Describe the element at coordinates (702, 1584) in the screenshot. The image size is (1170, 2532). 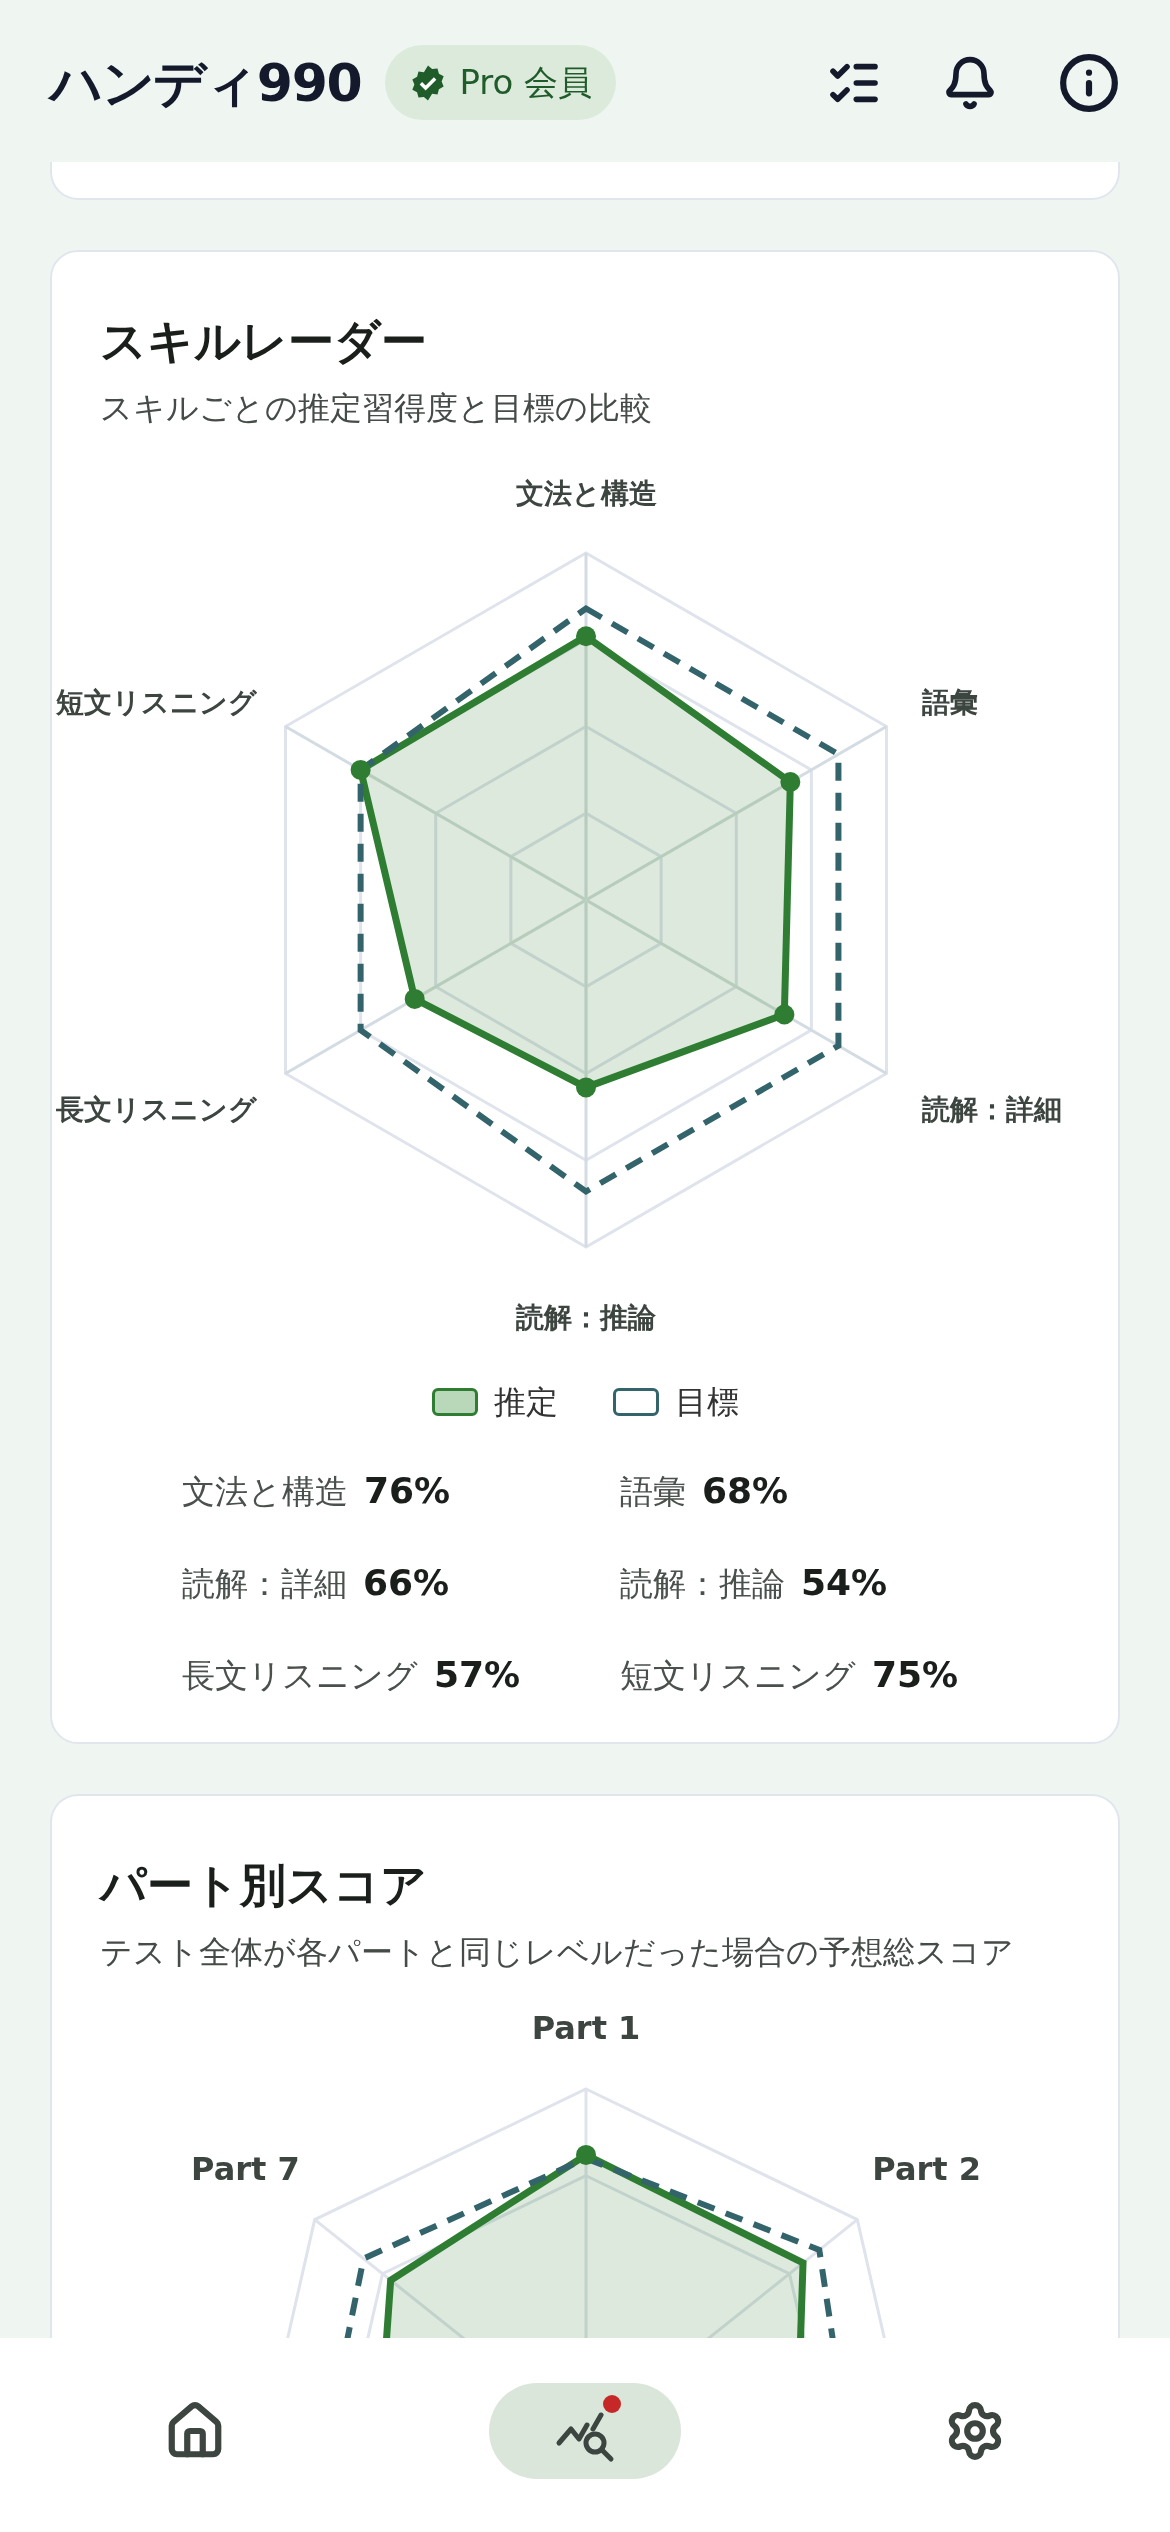
I see `stat-label: 読解：推論` at that location.